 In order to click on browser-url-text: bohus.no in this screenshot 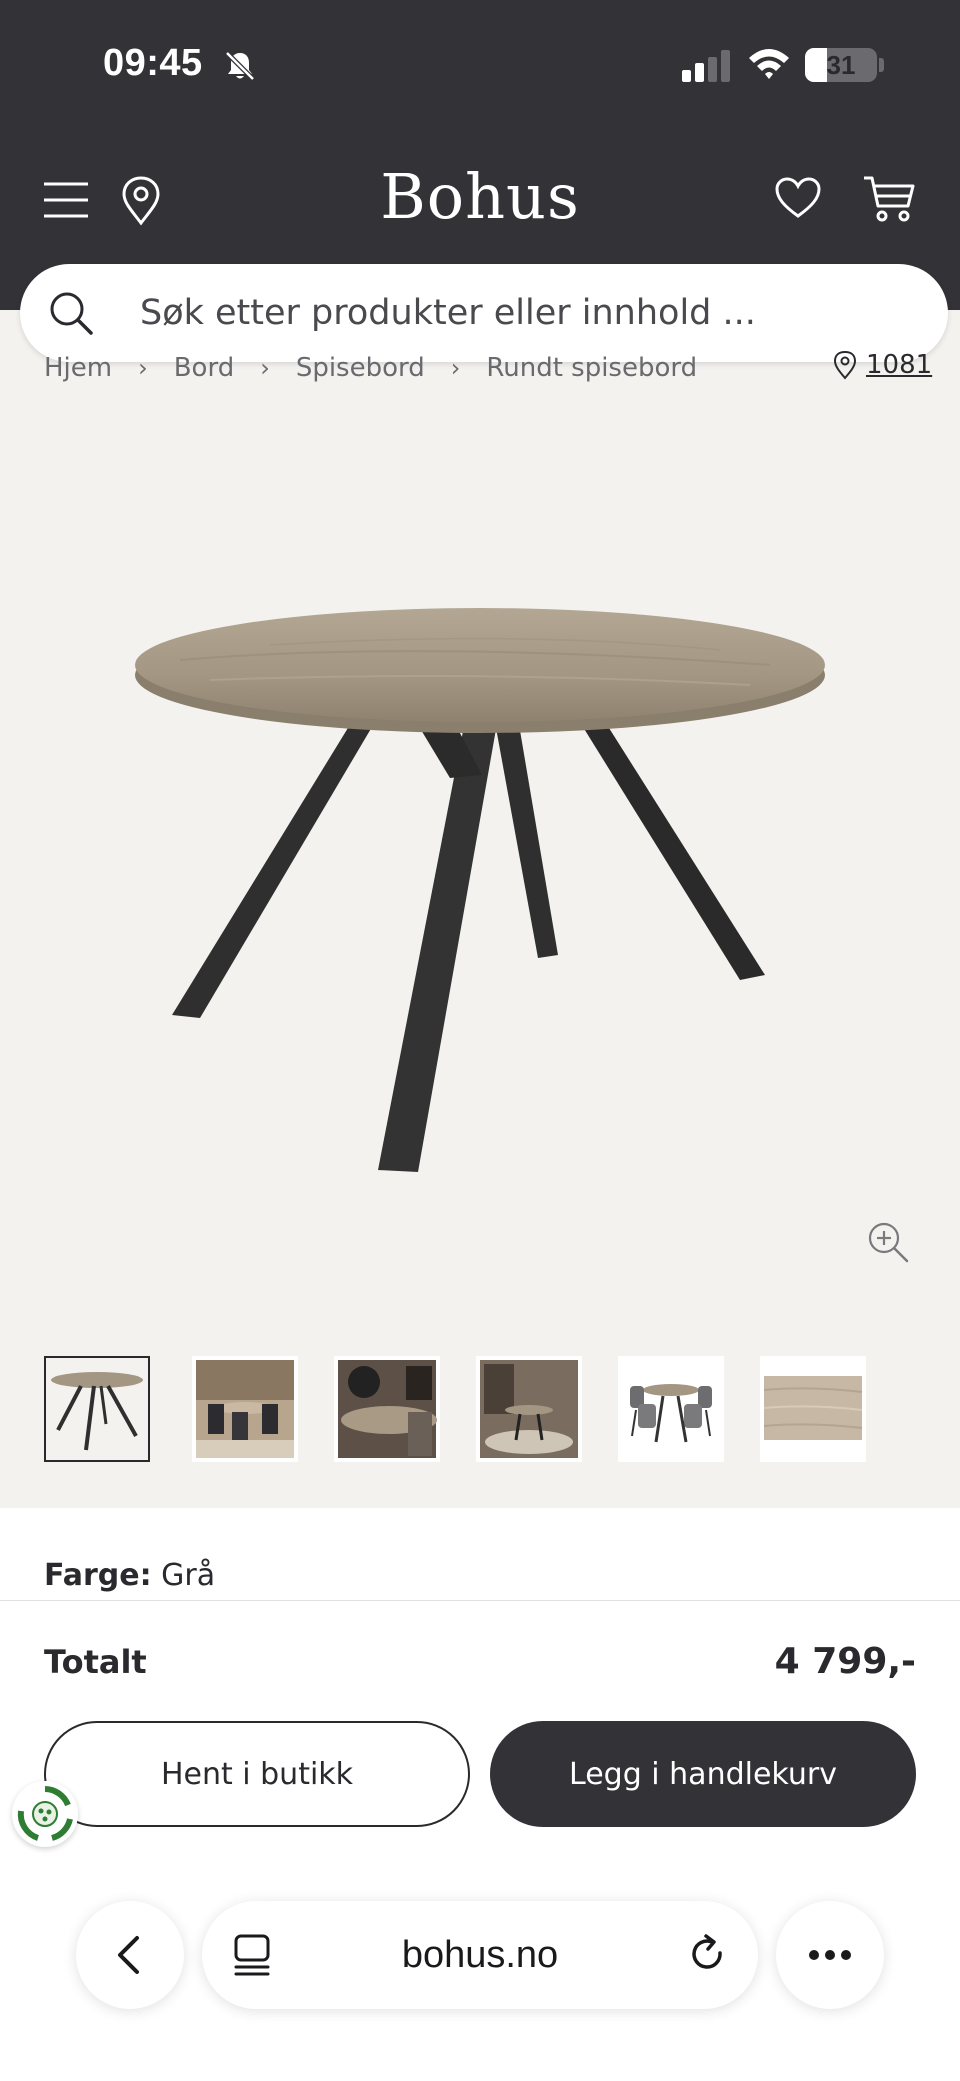, I will do `click(480, 1955)`.